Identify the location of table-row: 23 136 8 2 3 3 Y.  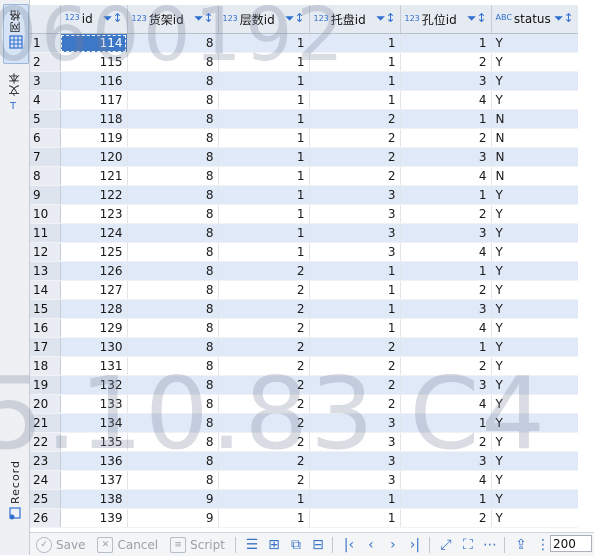
(304, 461).